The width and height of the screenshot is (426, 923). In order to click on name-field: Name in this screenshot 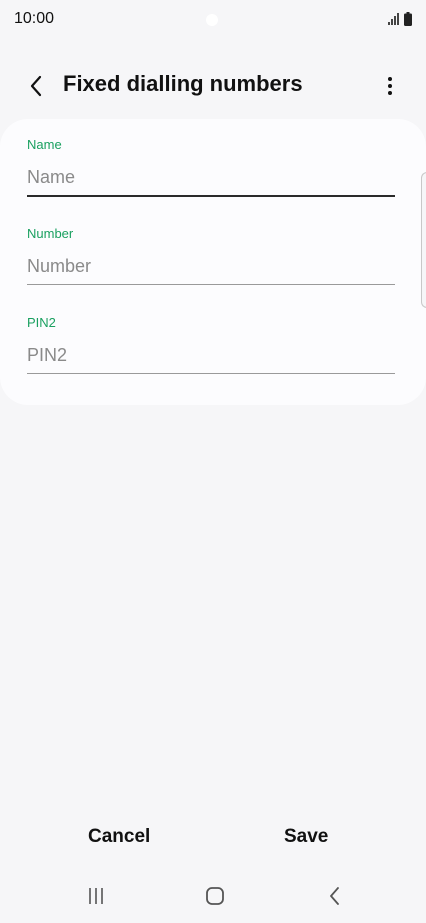, I will do `click(211, 169)`.